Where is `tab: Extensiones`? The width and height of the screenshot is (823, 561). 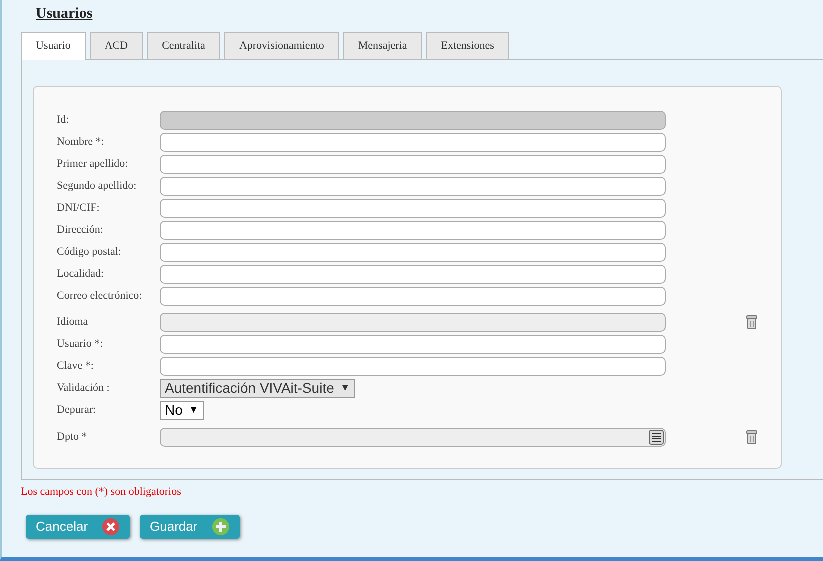
tab: Extensiones is located at coordinates (468, 45).